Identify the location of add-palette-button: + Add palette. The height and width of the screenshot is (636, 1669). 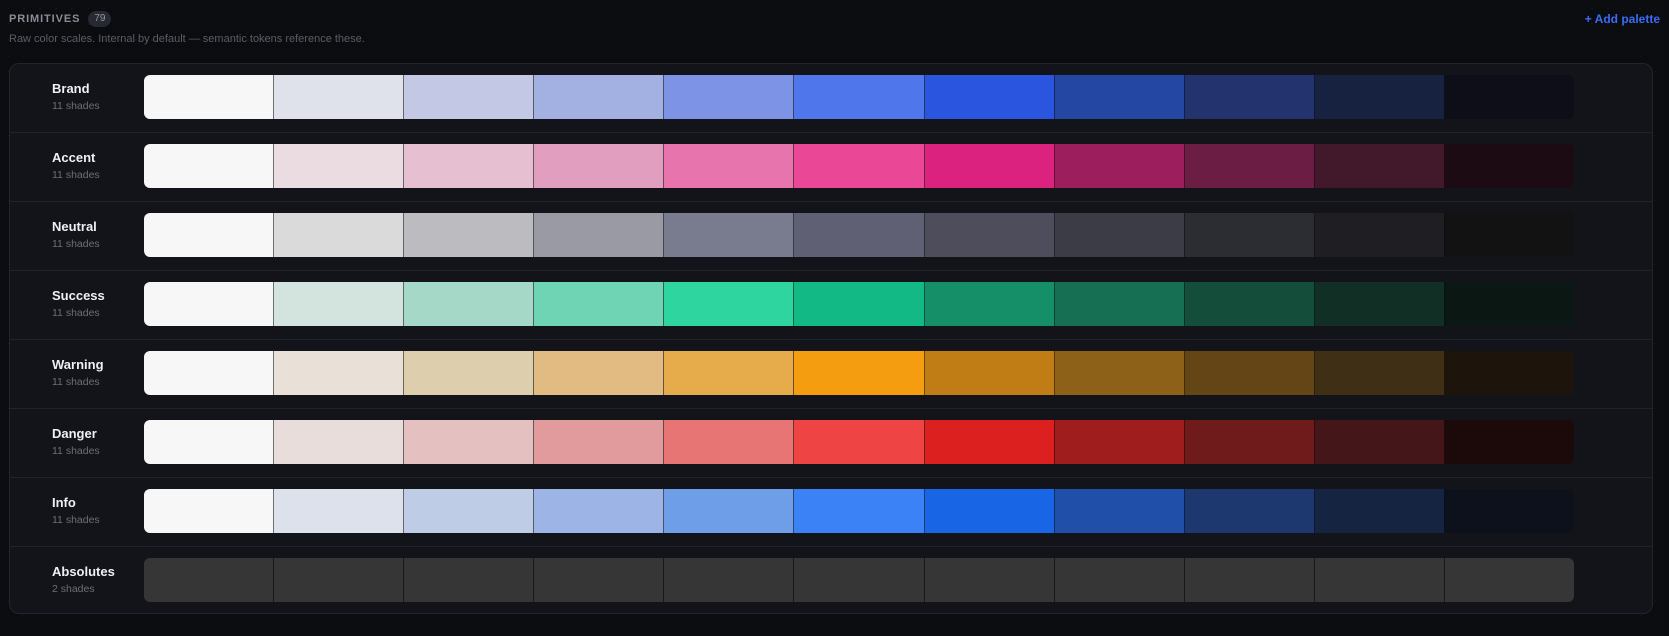
(1622, 19).